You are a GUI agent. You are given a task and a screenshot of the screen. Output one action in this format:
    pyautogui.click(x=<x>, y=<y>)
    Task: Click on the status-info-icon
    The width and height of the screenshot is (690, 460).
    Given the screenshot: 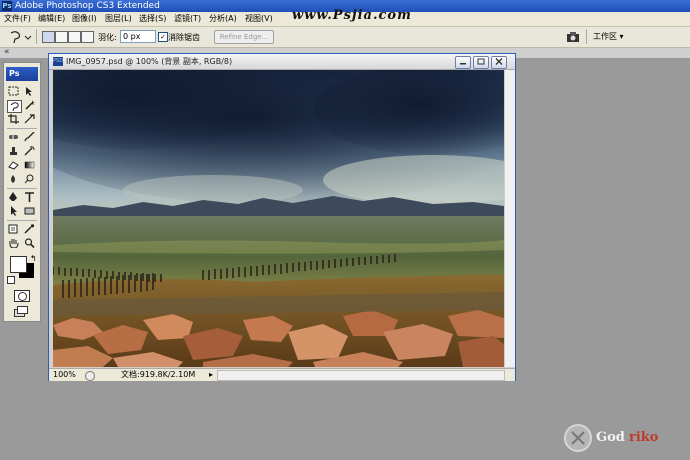 What is the action you would take?
    pyautogui.click(x=90, y=376)
    